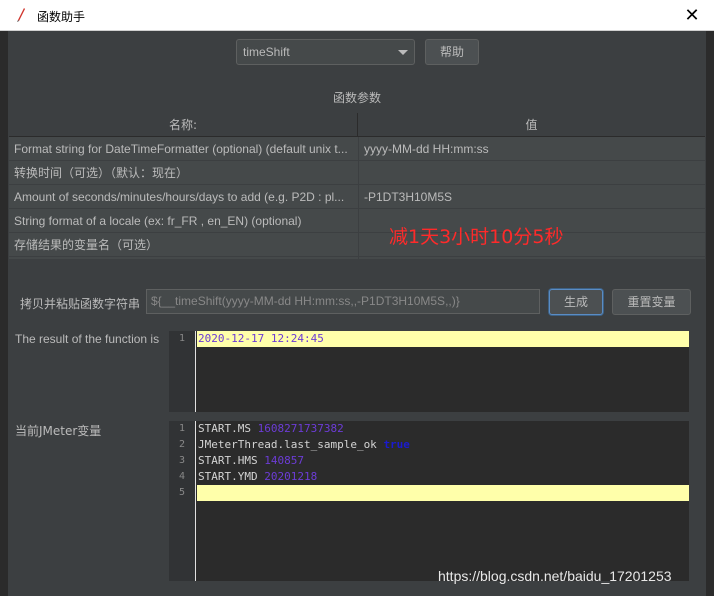 The image size is (714, 596). I want to click on param-value: -P1DT3H10M5S, so click(531, 197).